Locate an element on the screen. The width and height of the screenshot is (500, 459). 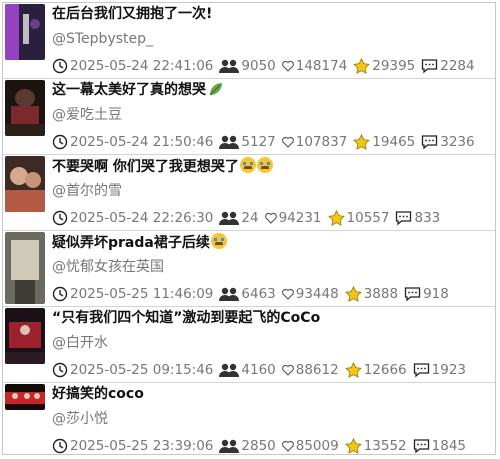
like-count: 85009 is located at coordinates (317, 446).